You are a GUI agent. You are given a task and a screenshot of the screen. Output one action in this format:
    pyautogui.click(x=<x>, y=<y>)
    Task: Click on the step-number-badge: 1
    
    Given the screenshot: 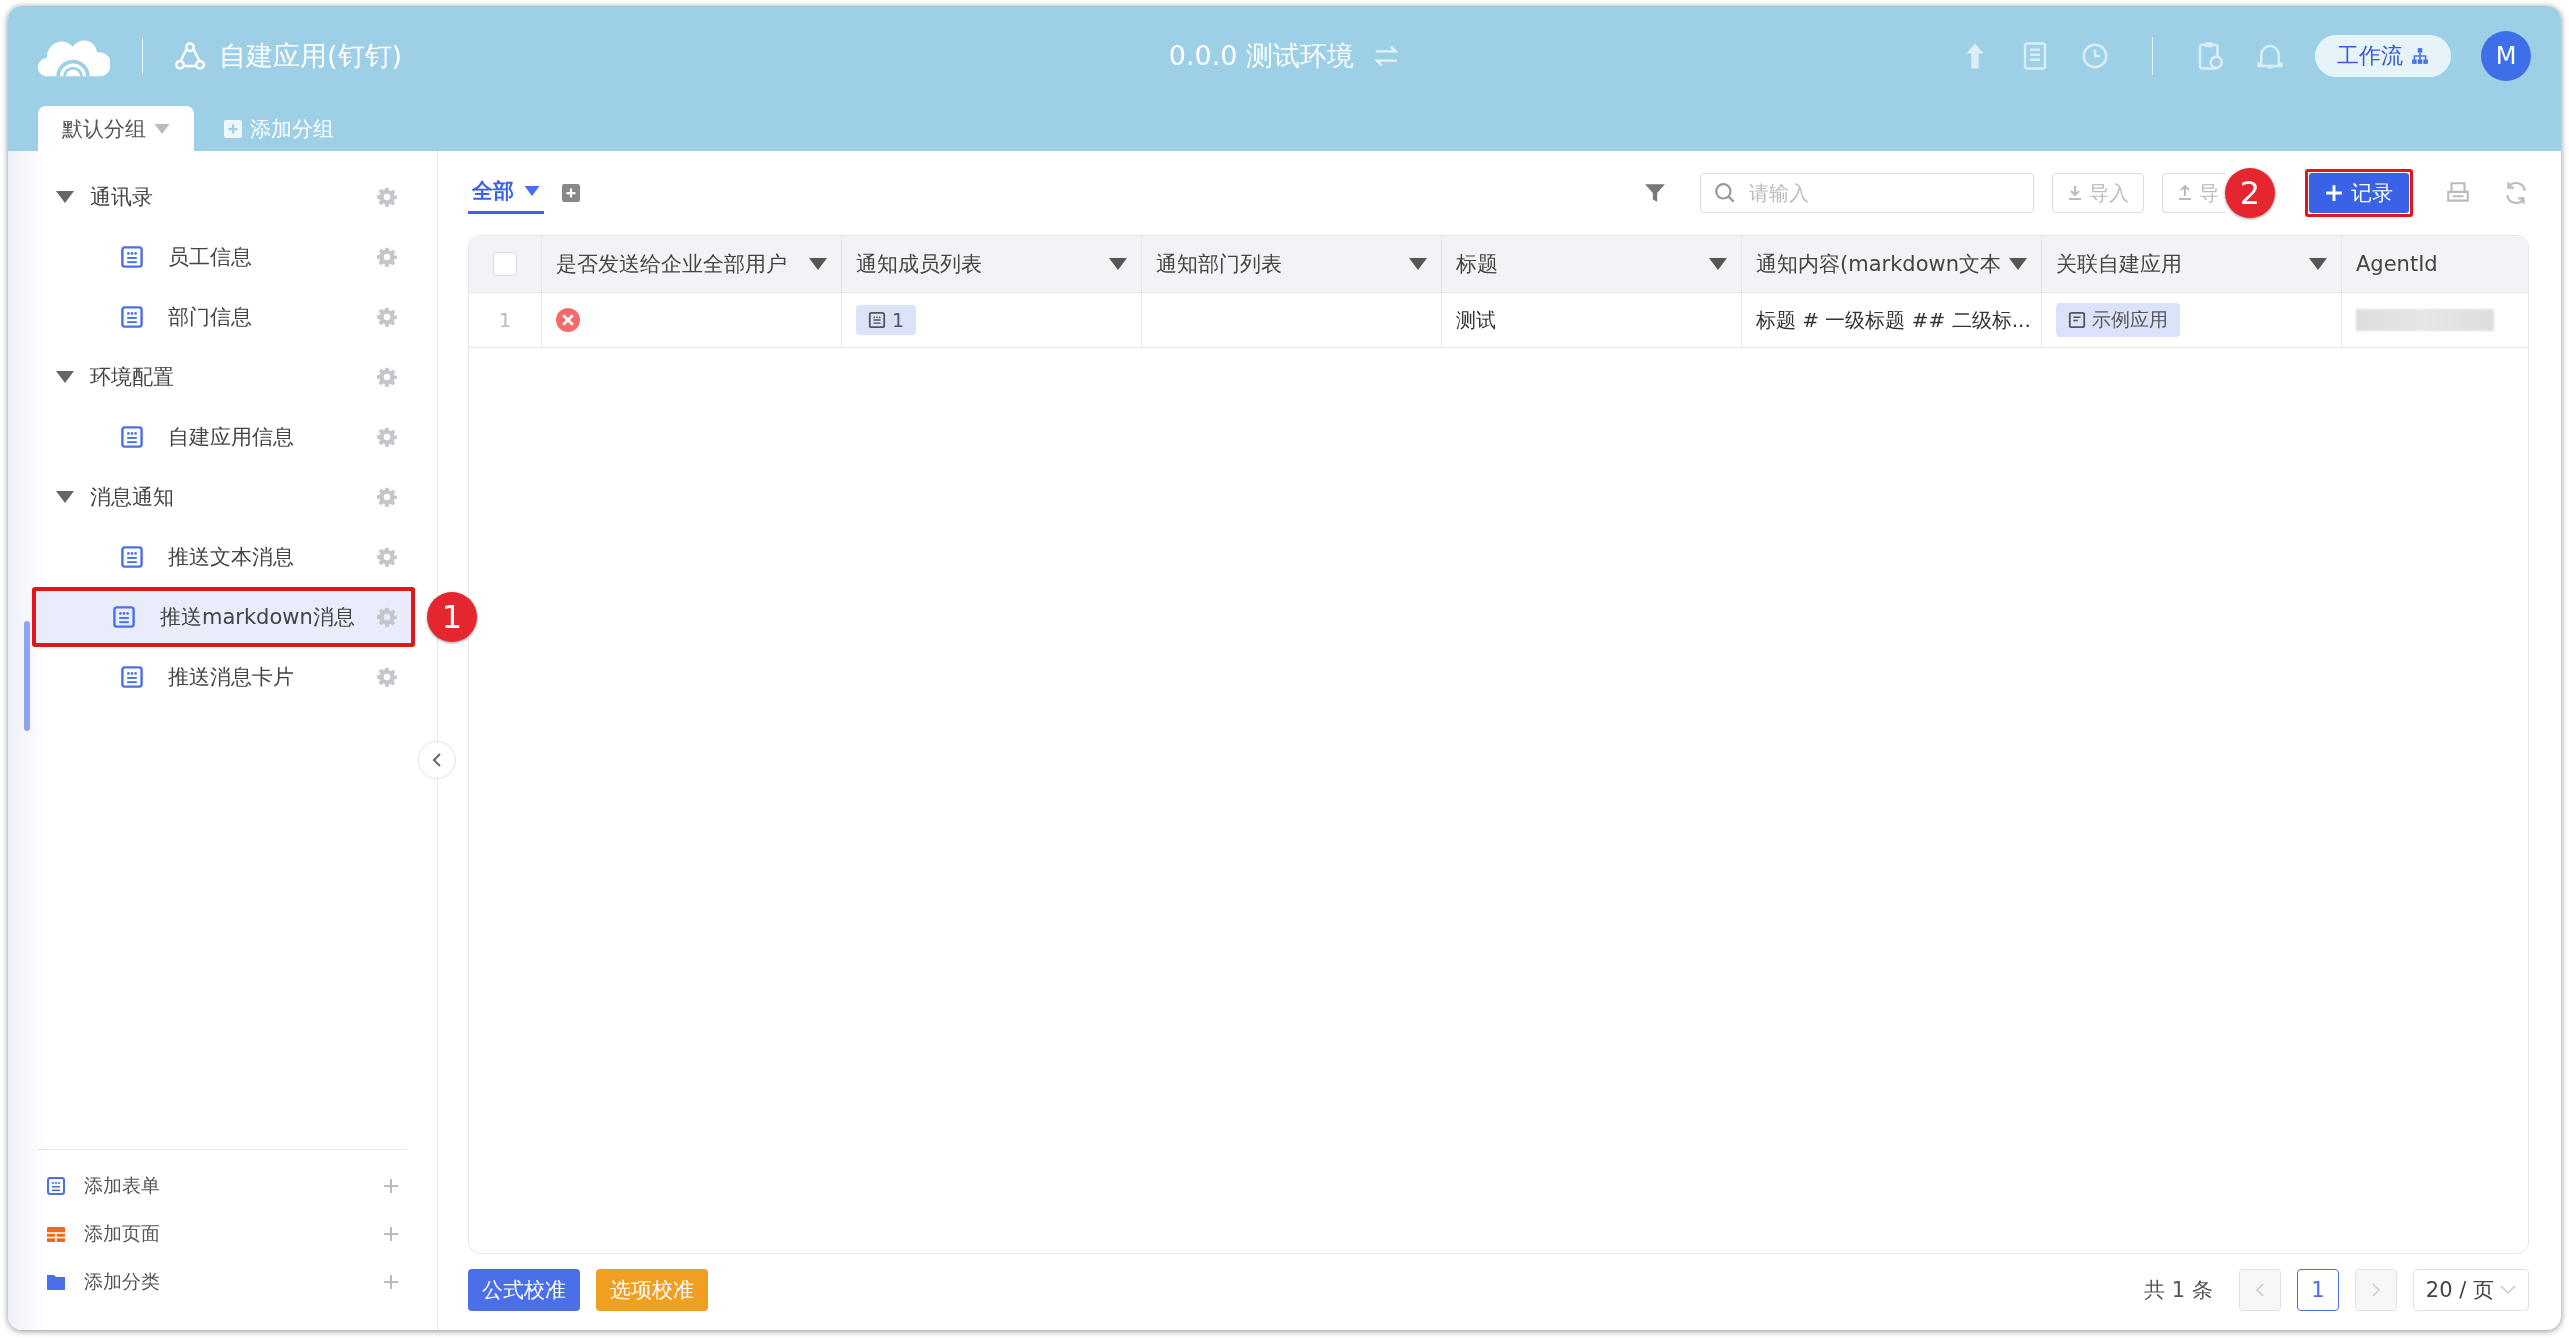 What is the action you would take?
    pyautogui.click(x=452, y=617)
    